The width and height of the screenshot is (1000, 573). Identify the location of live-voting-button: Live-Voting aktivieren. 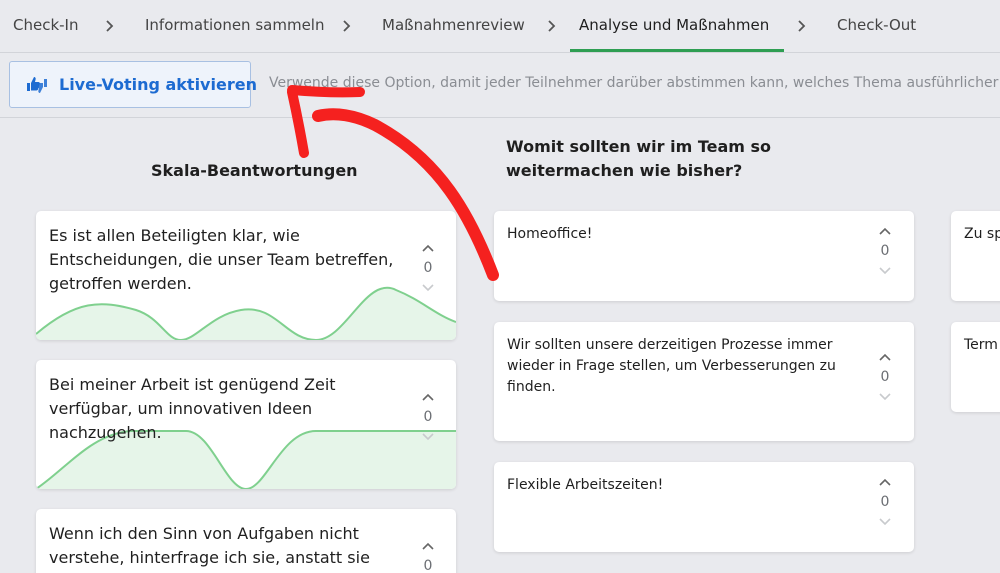
(133, 84).